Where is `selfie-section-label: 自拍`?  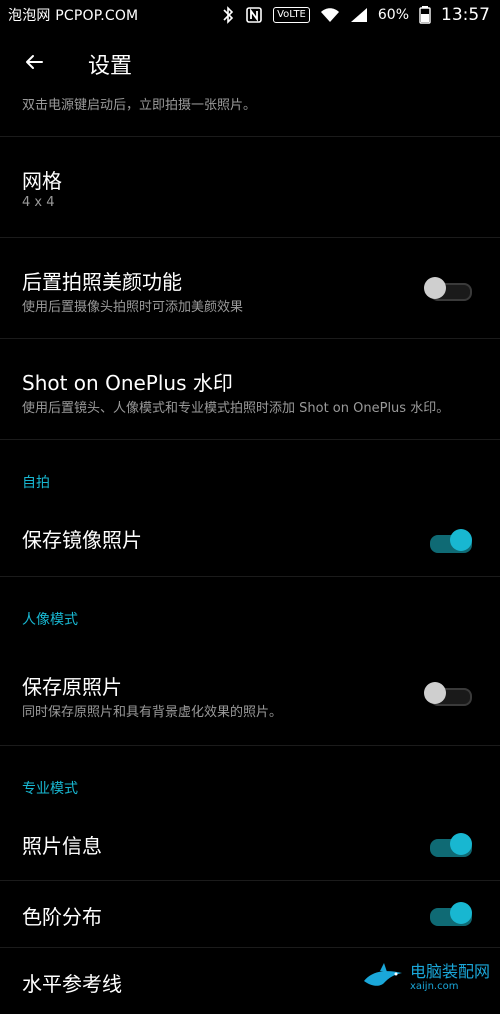 selfie-section-label: 自拍 is located at coordinates (36, 483).